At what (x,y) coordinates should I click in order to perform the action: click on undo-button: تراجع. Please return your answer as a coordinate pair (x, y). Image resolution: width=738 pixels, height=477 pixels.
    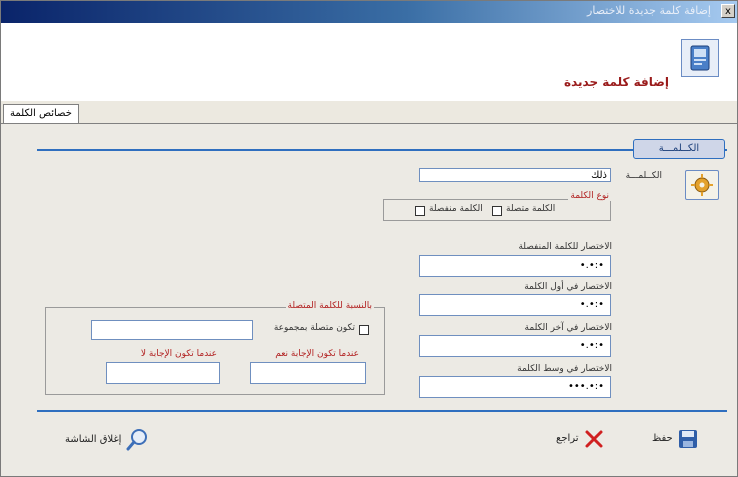
    Looking at the image, I should click on (584, 439).